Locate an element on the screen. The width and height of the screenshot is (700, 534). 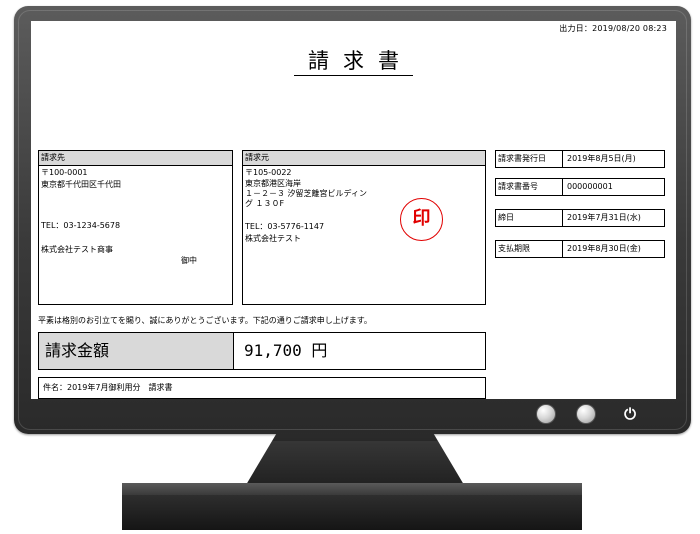
power-icon: ⏻ is located at coordinates (630, 414).